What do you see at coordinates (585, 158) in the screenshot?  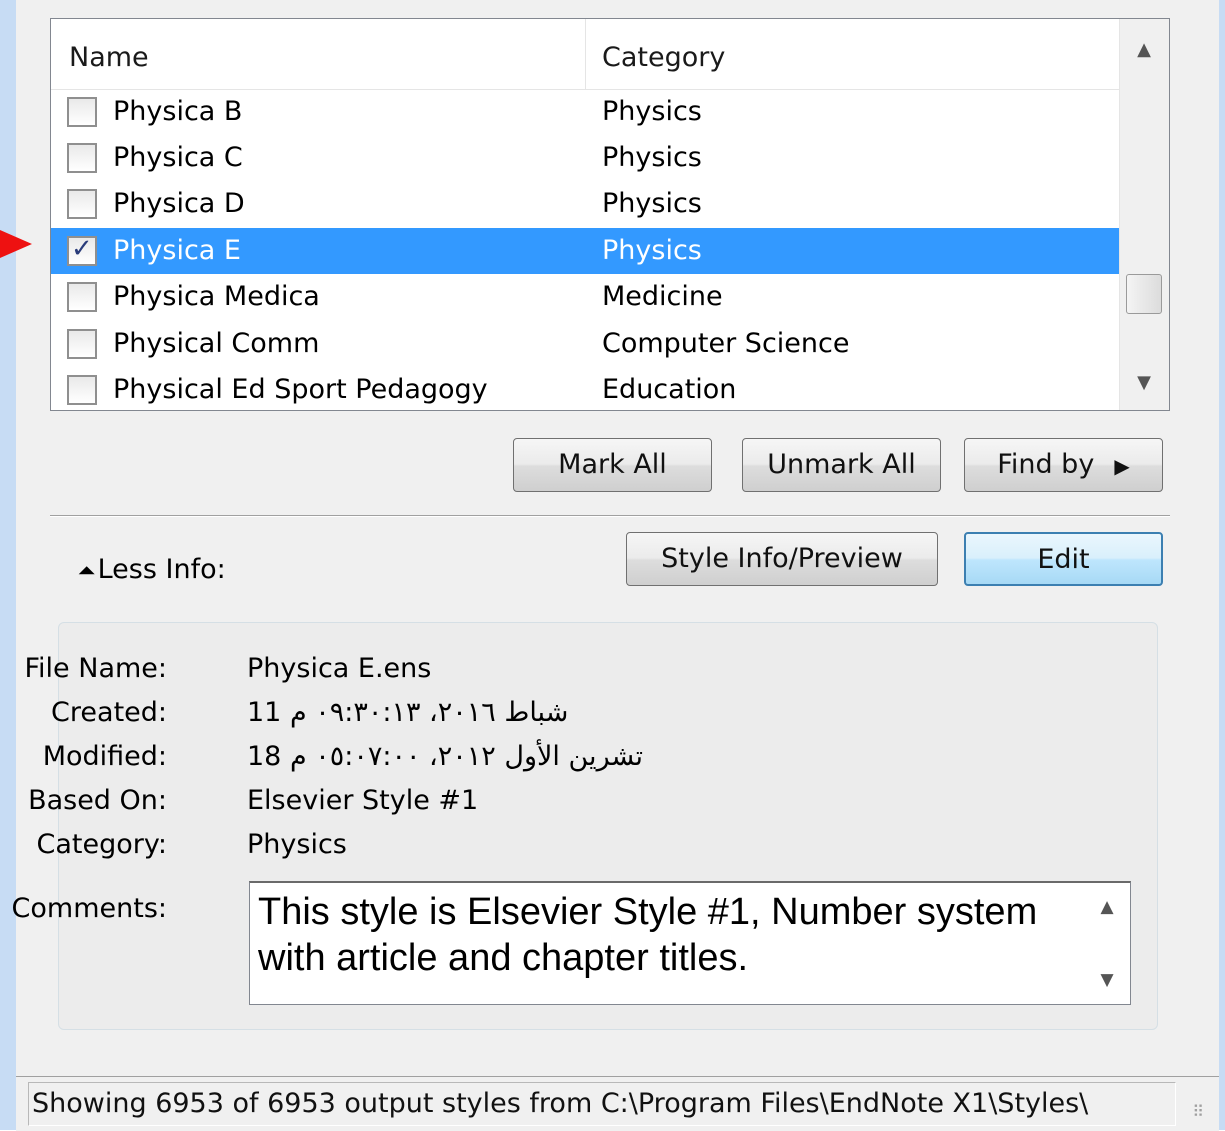 I see `list-row: Physica C Physics` at bounding box center [585, 158].